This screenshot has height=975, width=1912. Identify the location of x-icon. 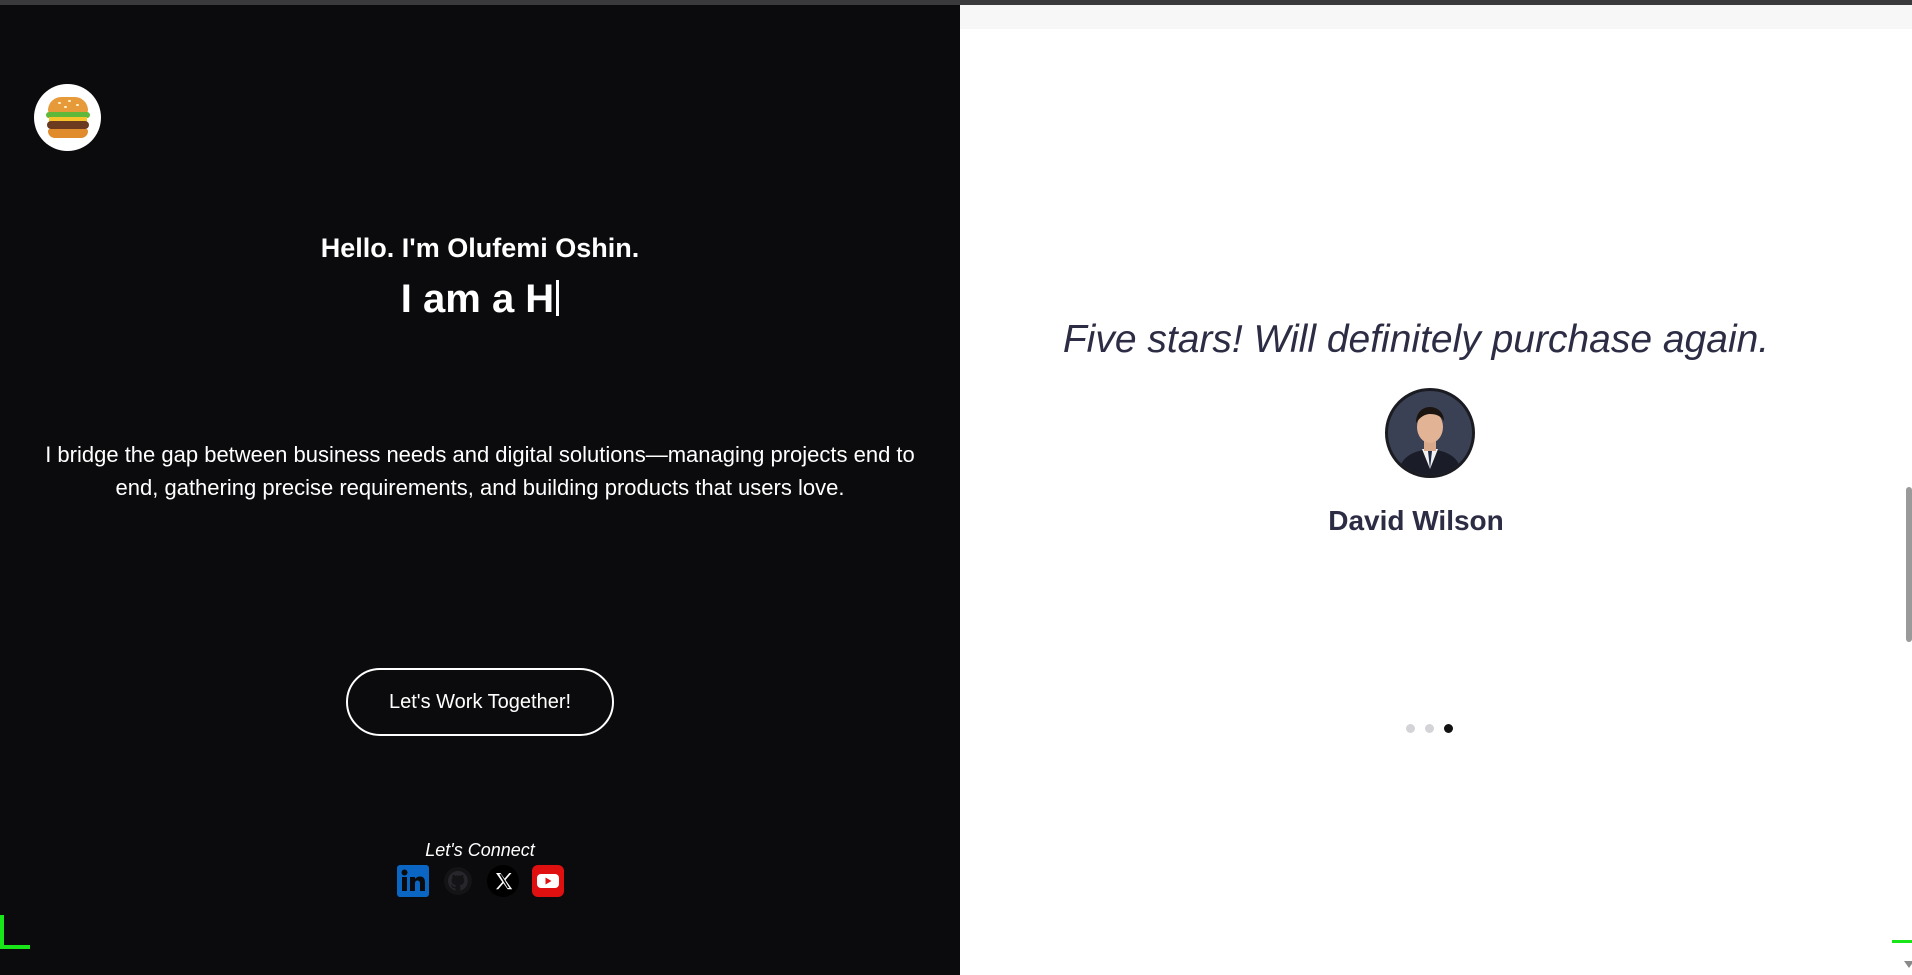
(503, 881).